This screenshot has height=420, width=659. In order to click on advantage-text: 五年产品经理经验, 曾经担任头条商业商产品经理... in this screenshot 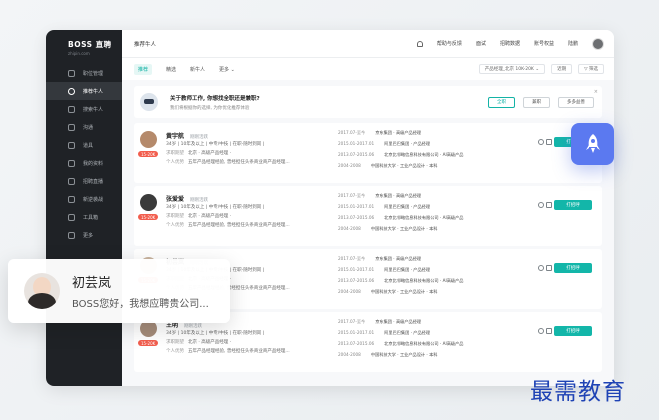, I will do `click(239, 162)`.